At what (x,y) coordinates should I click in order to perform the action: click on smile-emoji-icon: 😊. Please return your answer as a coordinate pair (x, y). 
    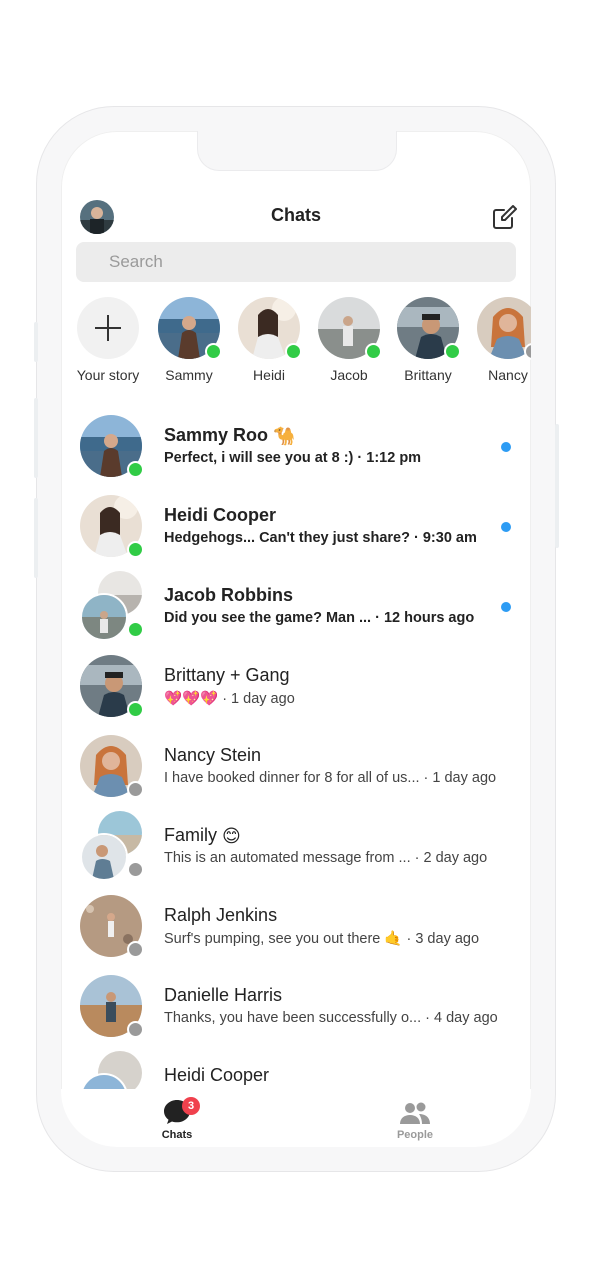
    Looking at the image, I should click on (231, 835).